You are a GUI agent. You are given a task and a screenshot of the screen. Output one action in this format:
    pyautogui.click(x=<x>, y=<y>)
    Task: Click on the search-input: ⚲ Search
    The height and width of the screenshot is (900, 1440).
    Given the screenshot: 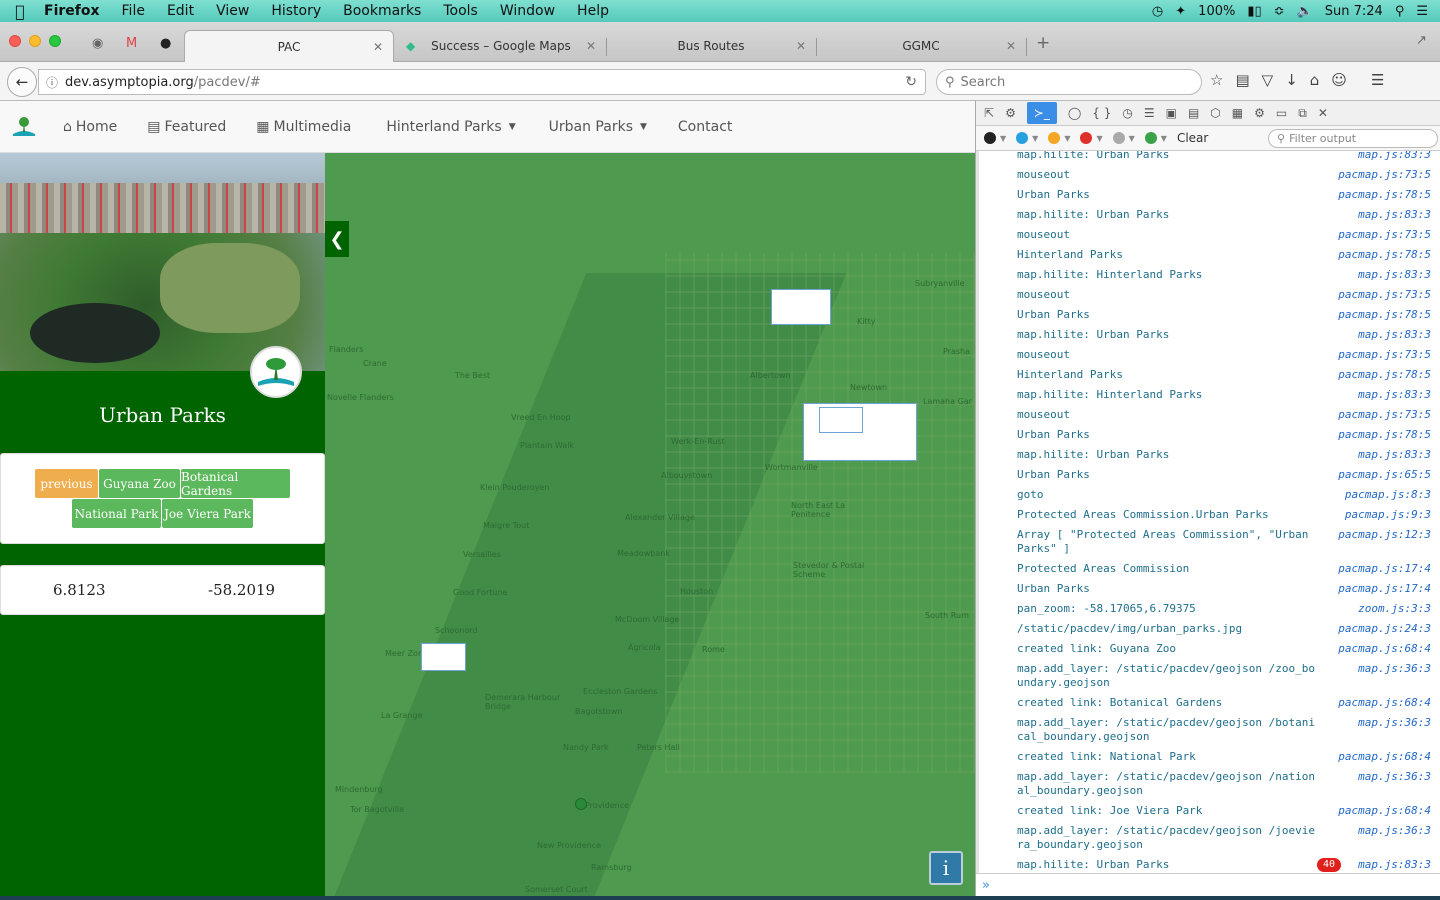 What is the action you would take?
    pyautogui.click(x=1069, y=82)
    